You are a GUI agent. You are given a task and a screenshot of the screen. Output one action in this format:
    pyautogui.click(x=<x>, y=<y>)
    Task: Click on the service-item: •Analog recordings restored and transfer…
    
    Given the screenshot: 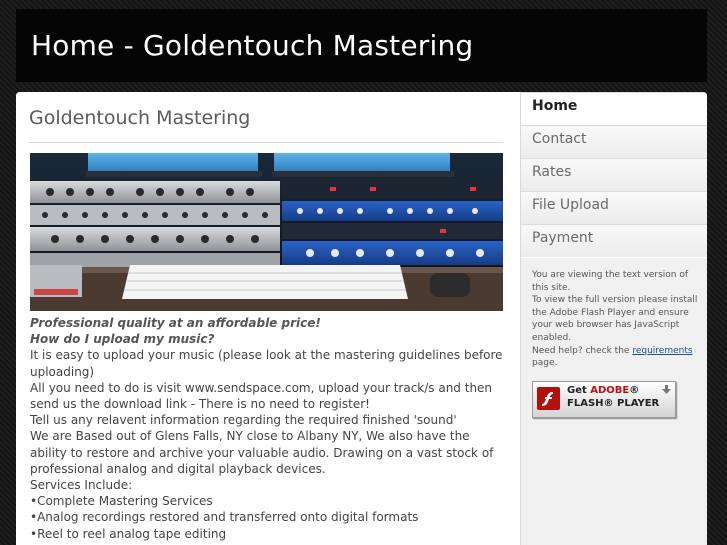 What is the action you would take?
    pyautogui.click(x=224, y=517)
    